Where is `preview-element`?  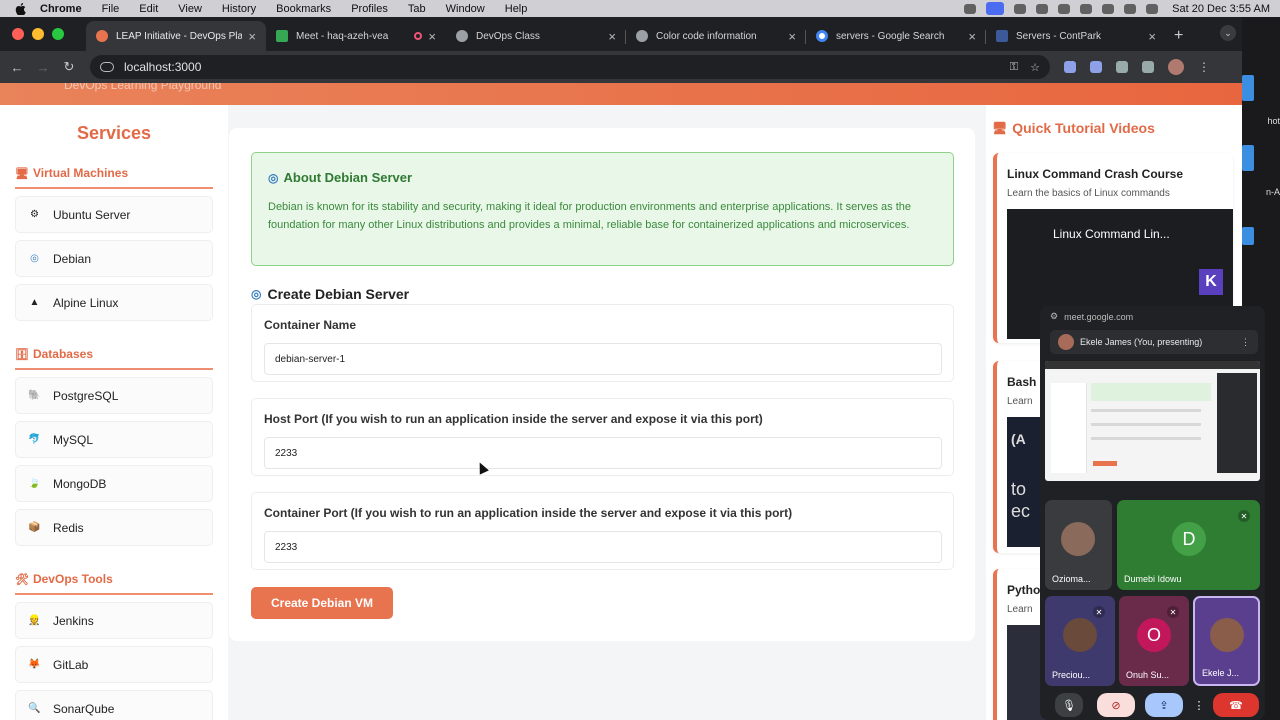 preview-element is located at coordinates (1151, 392).